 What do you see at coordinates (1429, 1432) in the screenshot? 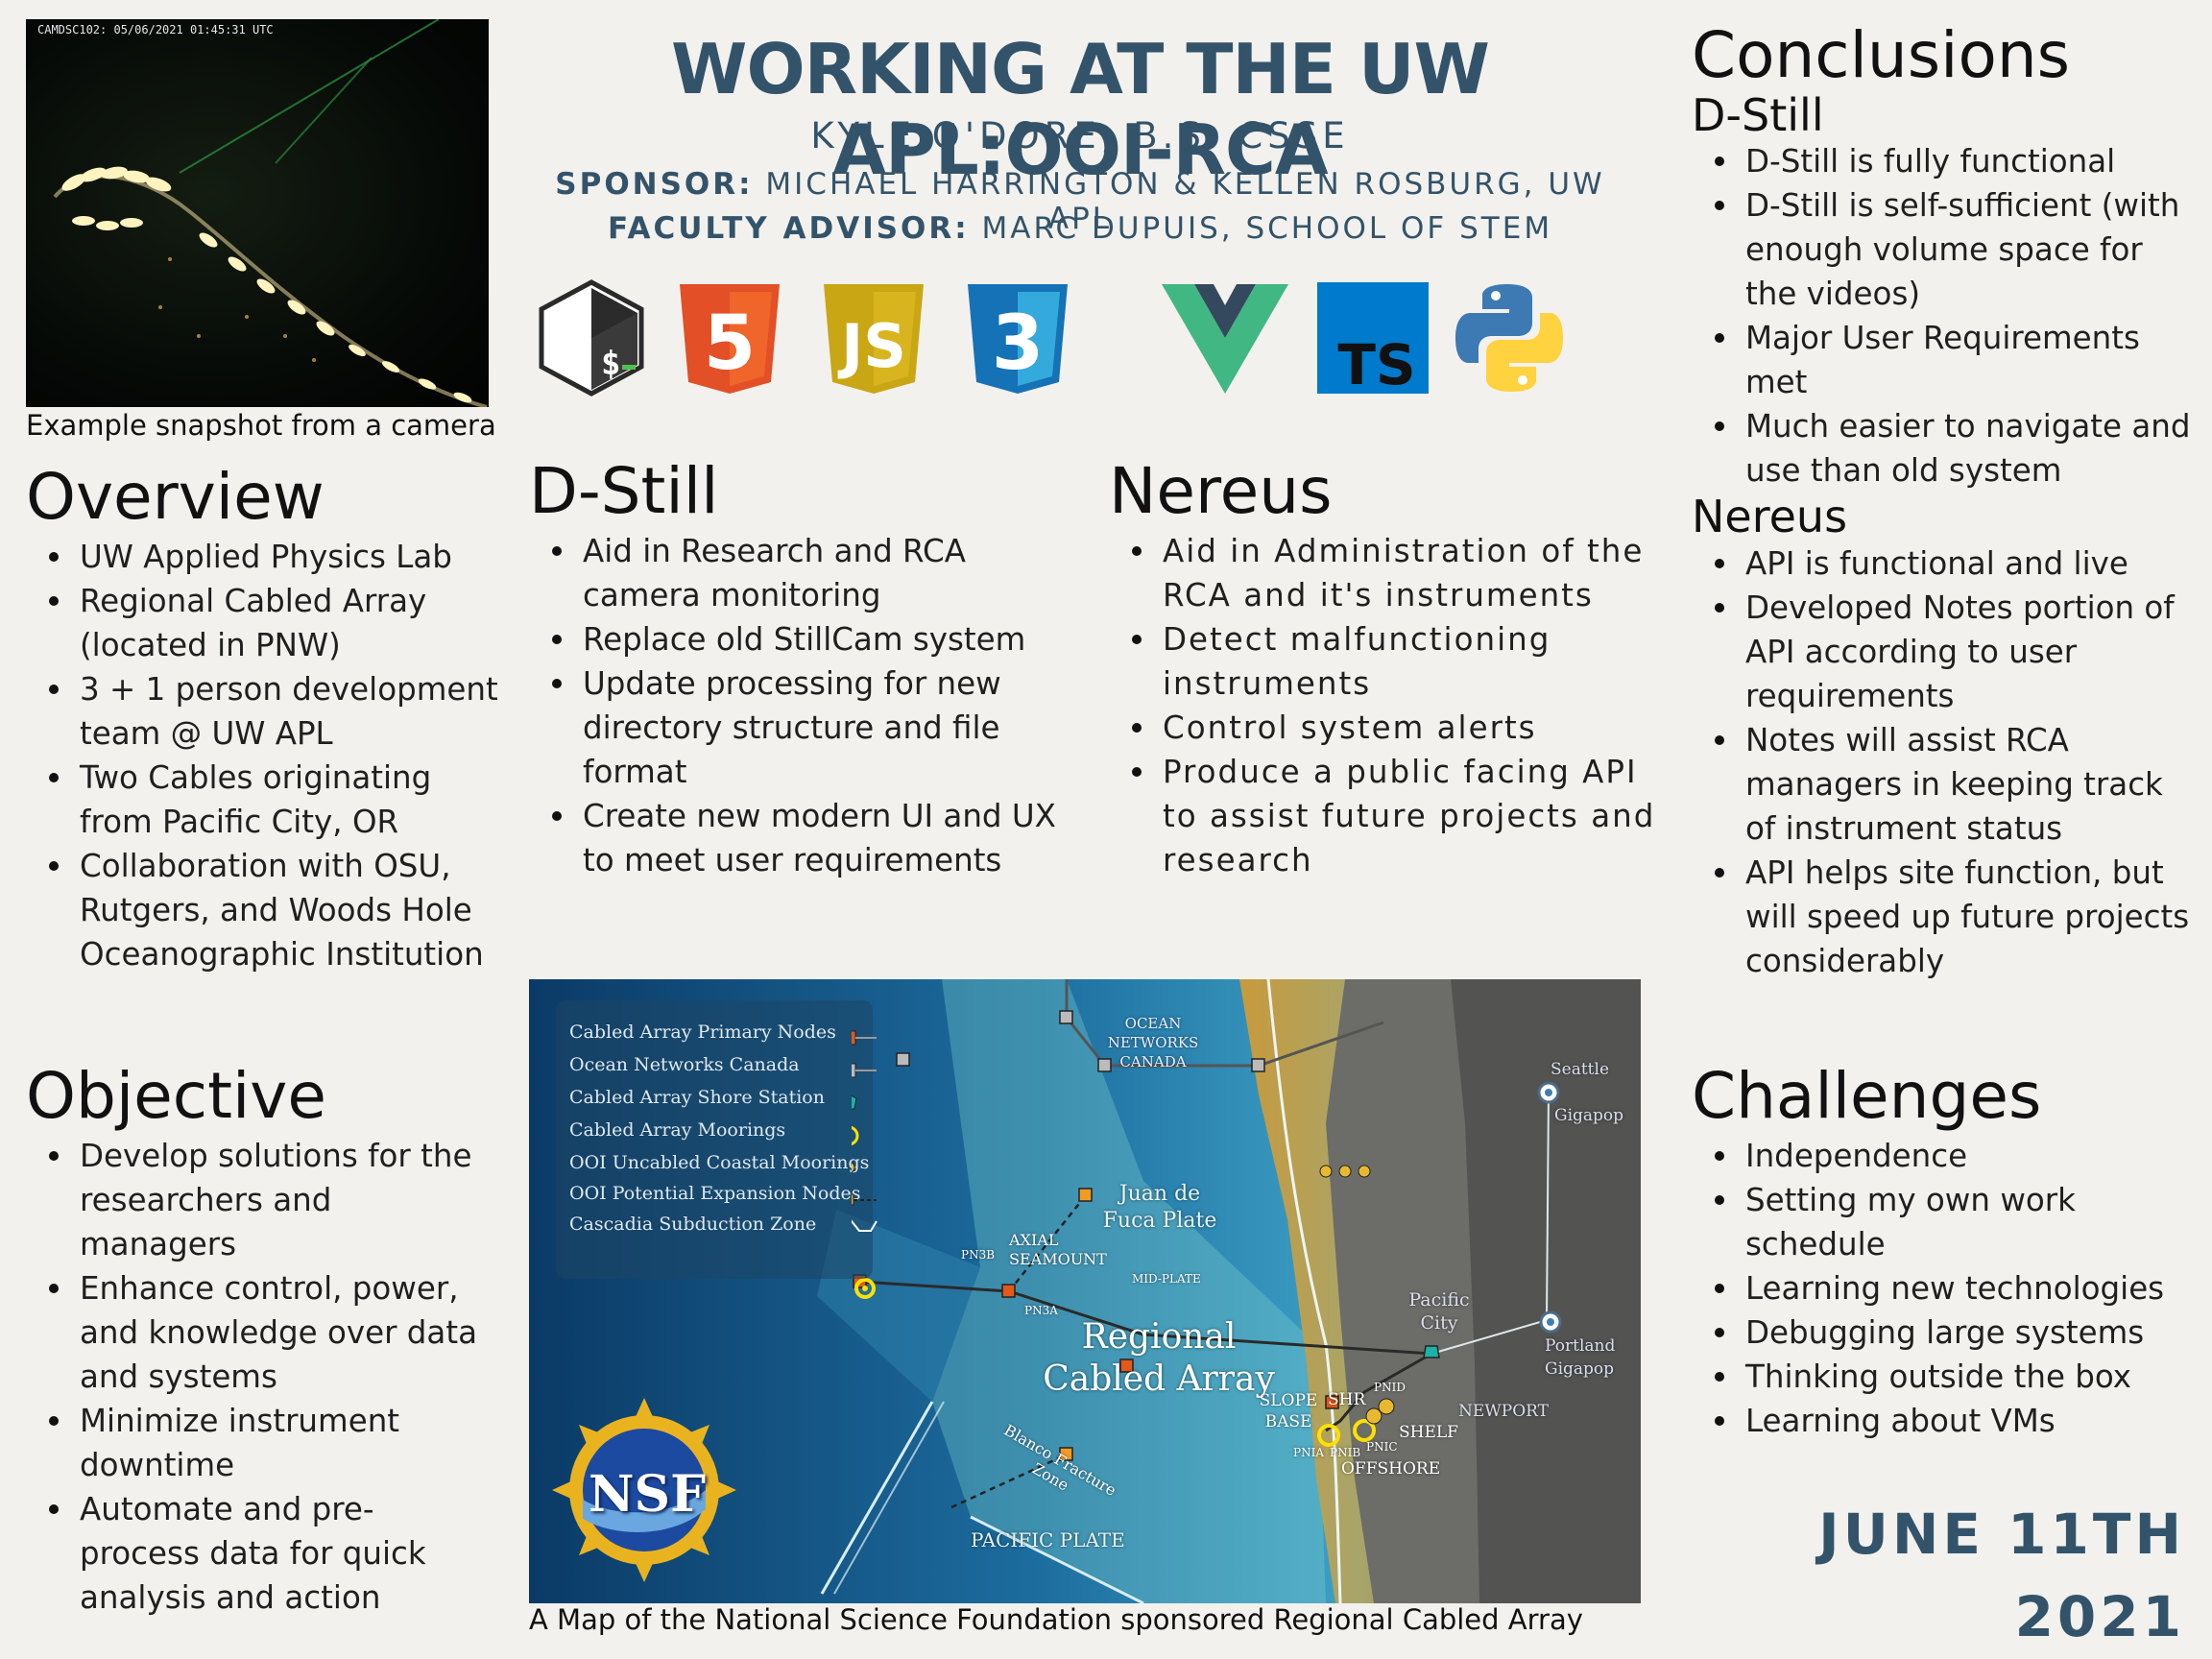
I see `label-shelf: SHELF` at bounding box center [1429, 1432].